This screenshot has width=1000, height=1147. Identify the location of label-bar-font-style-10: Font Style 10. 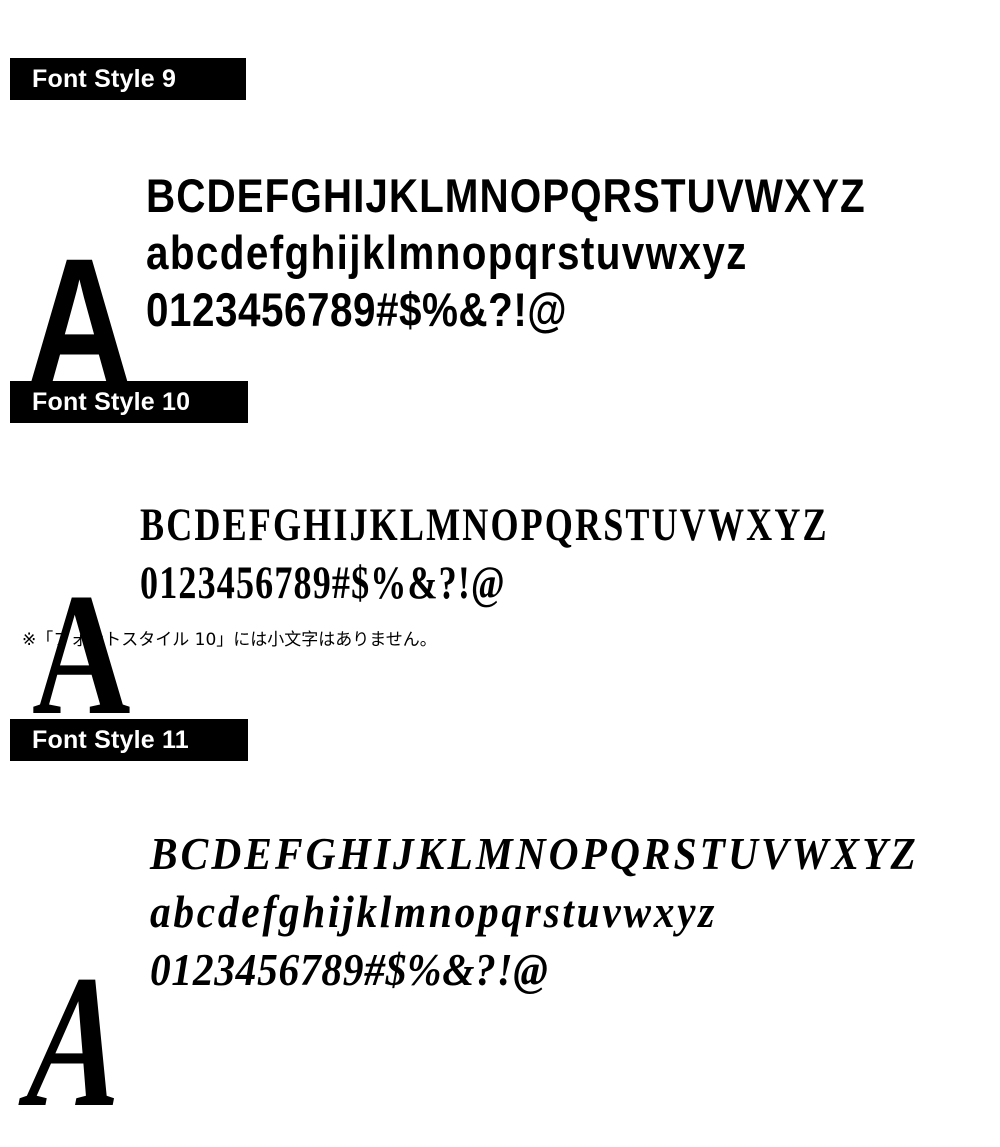
(129, 402).